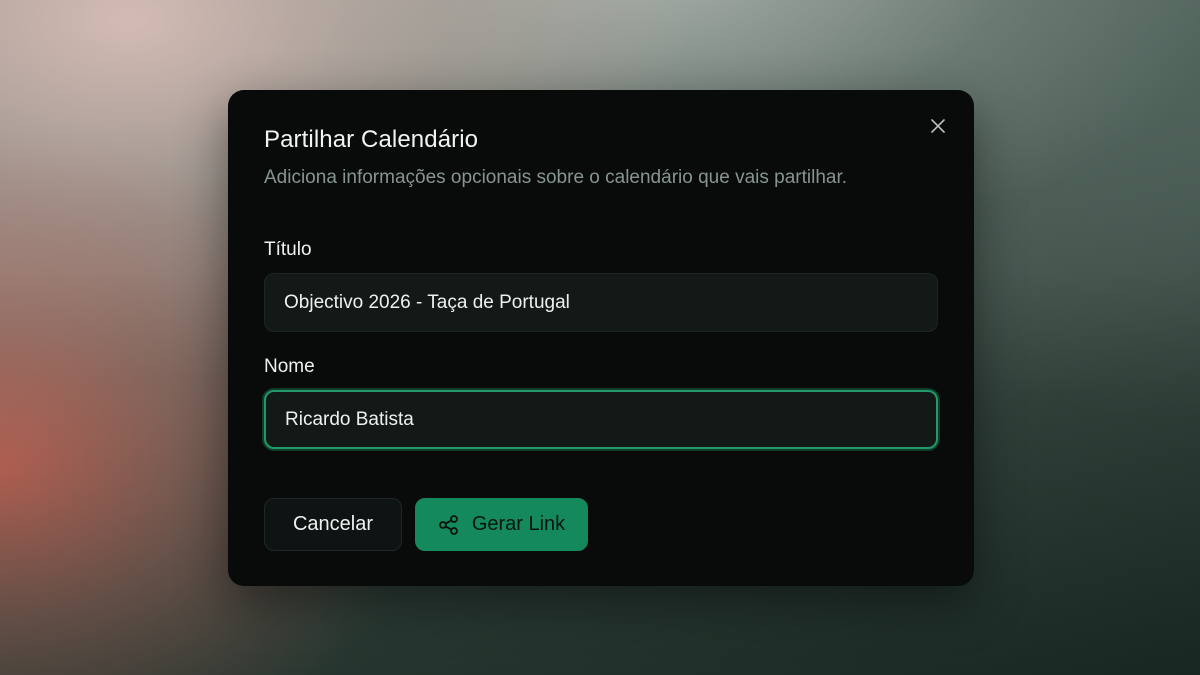 The height and width of the screenshot is (675, 1200). I want to click on close-icon, so click(938, 126).